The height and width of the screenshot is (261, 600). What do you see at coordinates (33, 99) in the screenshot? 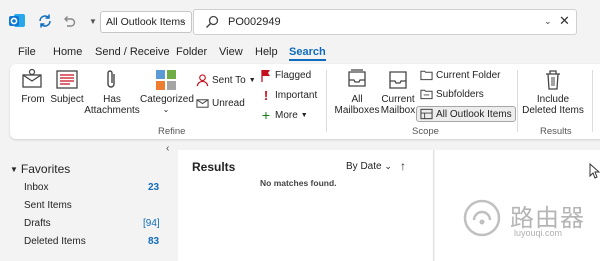
I see `from-label: From` at bounding box center [33, 99].